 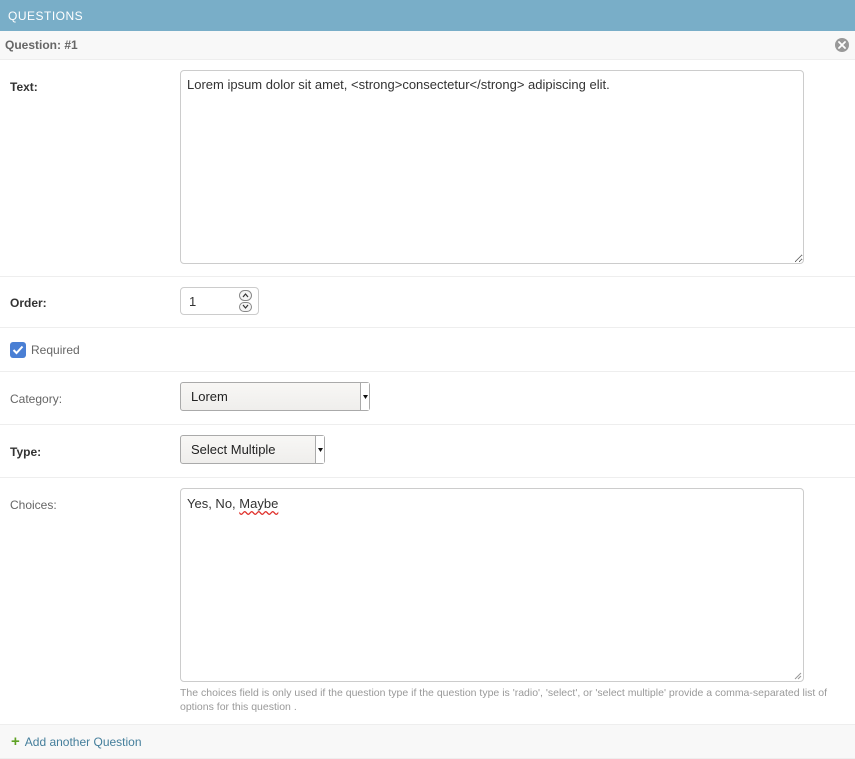 I want to click on close-glyph, so click(x=842, y=45).